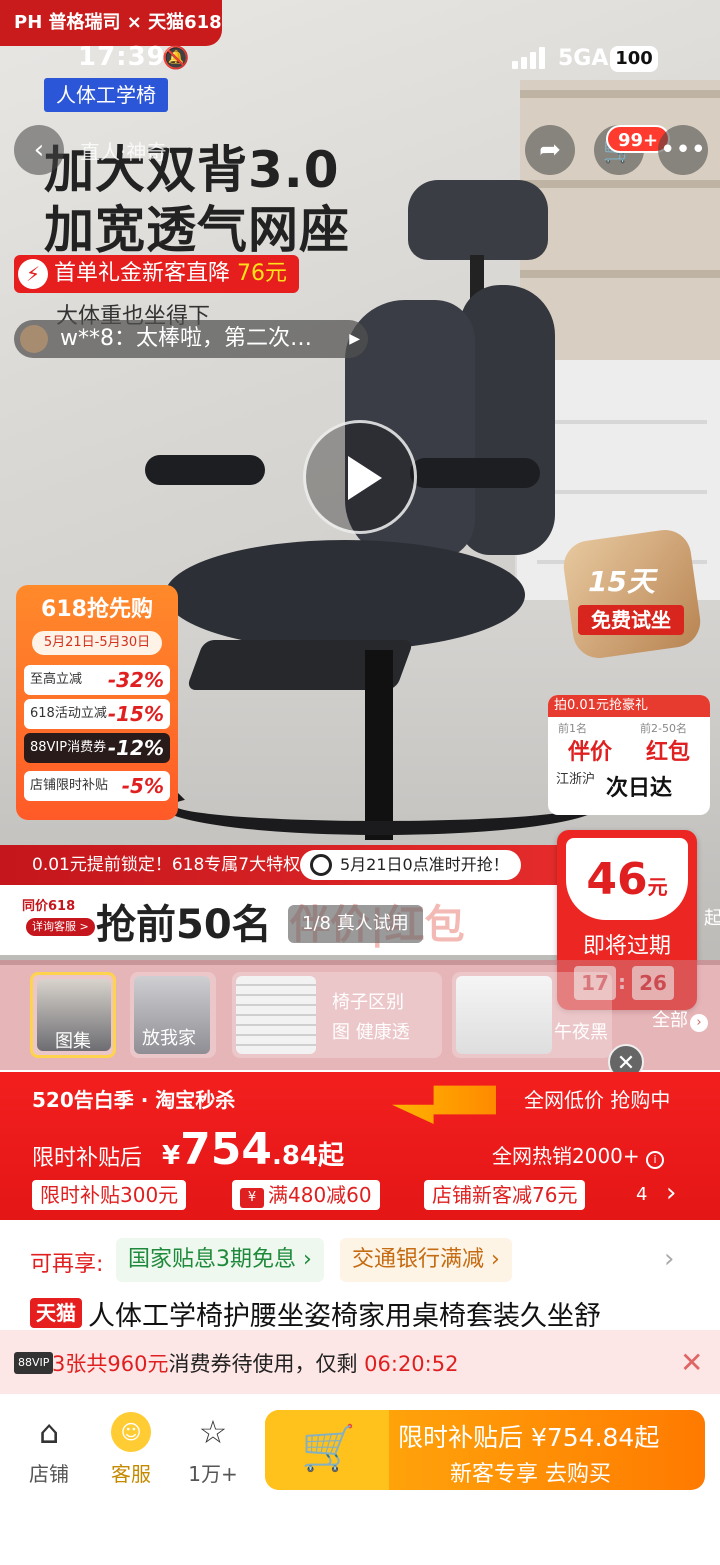 The image size is (720, 1565). What do you see at coordinates (621, 581) in the screenshot?
I see `trial-days: 15天` at bounding box center [621, 581].